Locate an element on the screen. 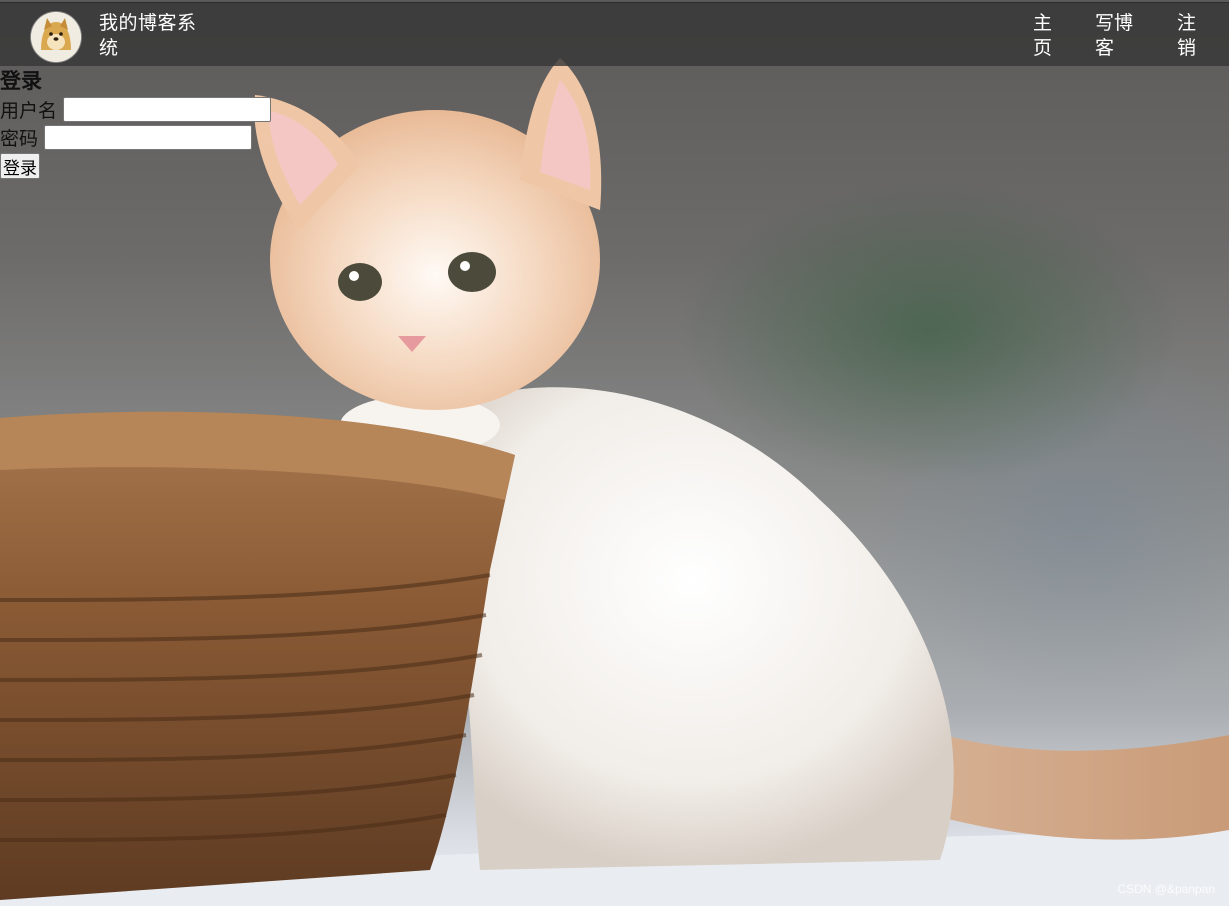  nav-write-blog-link: 写博客 is located at coordinates (1117, 36).